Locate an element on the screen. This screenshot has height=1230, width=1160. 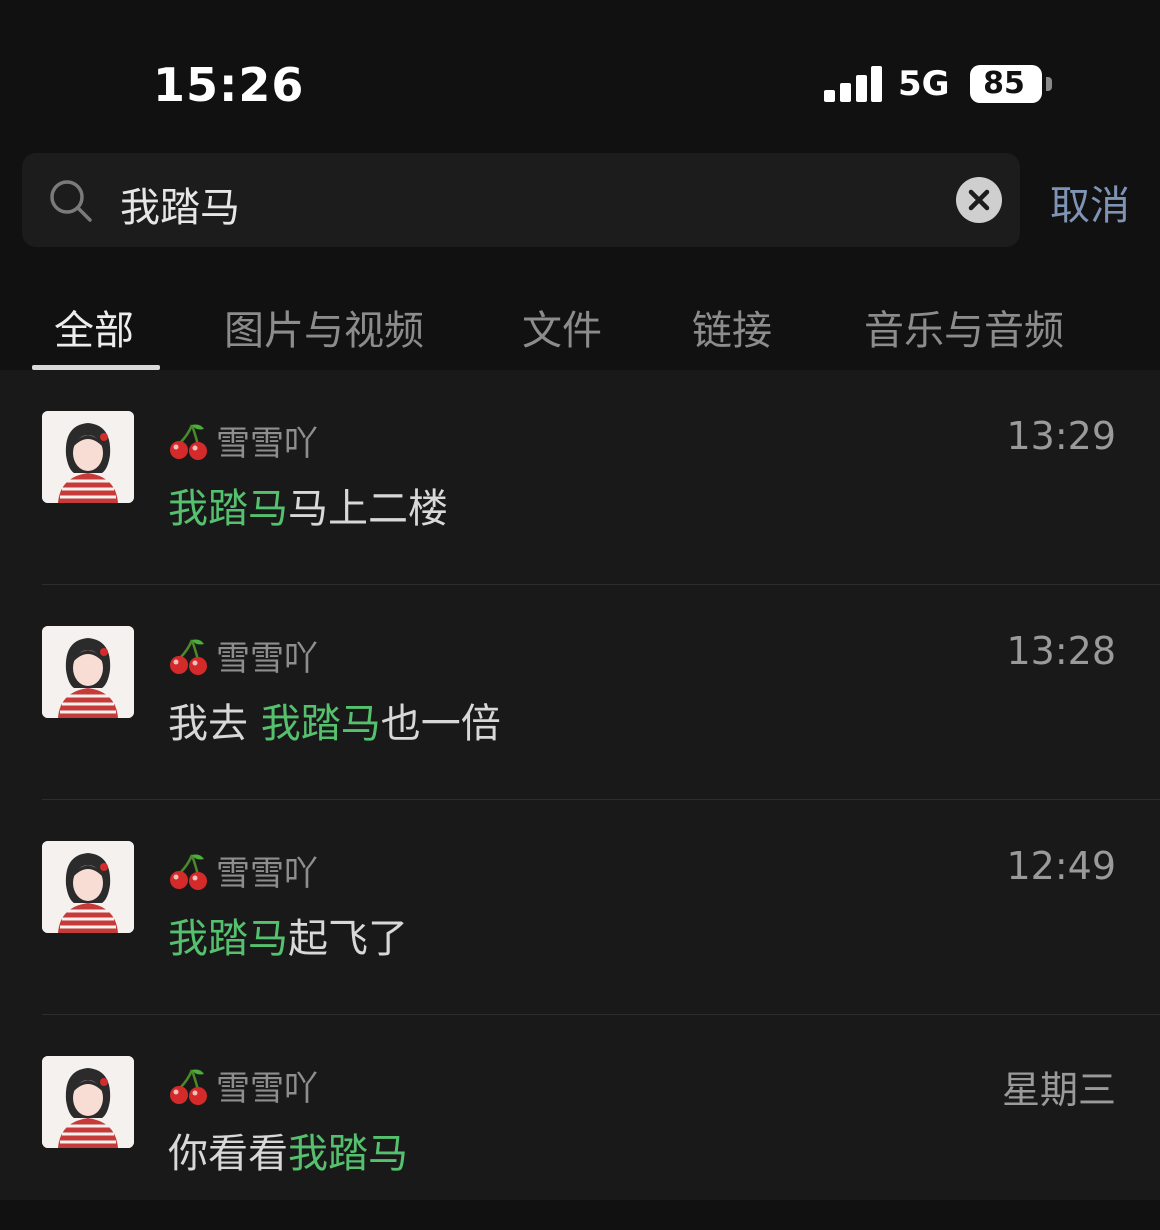
message-text-before: 你看看 is located at coordinates (228, 1154).